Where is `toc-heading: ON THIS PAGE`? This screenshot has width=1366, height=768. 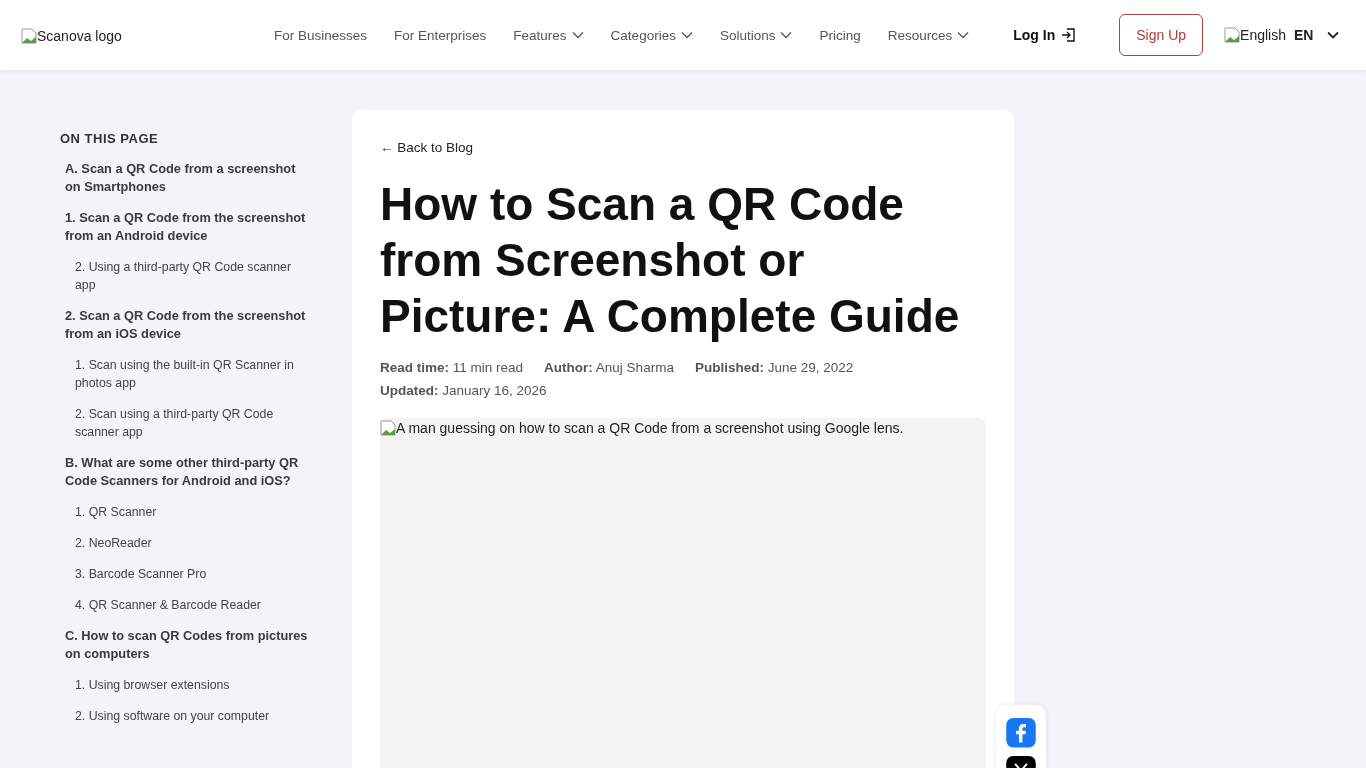
toc-heading: ON THIS PAGE is located at coordinates (110, 138).